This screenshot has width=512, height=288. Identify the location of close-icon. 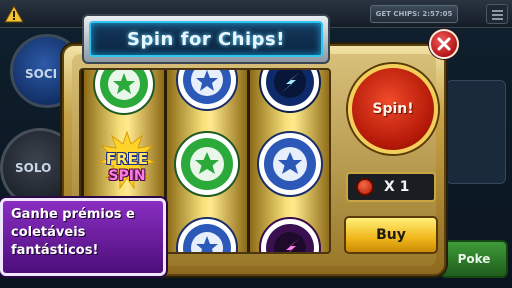
(444, 44).